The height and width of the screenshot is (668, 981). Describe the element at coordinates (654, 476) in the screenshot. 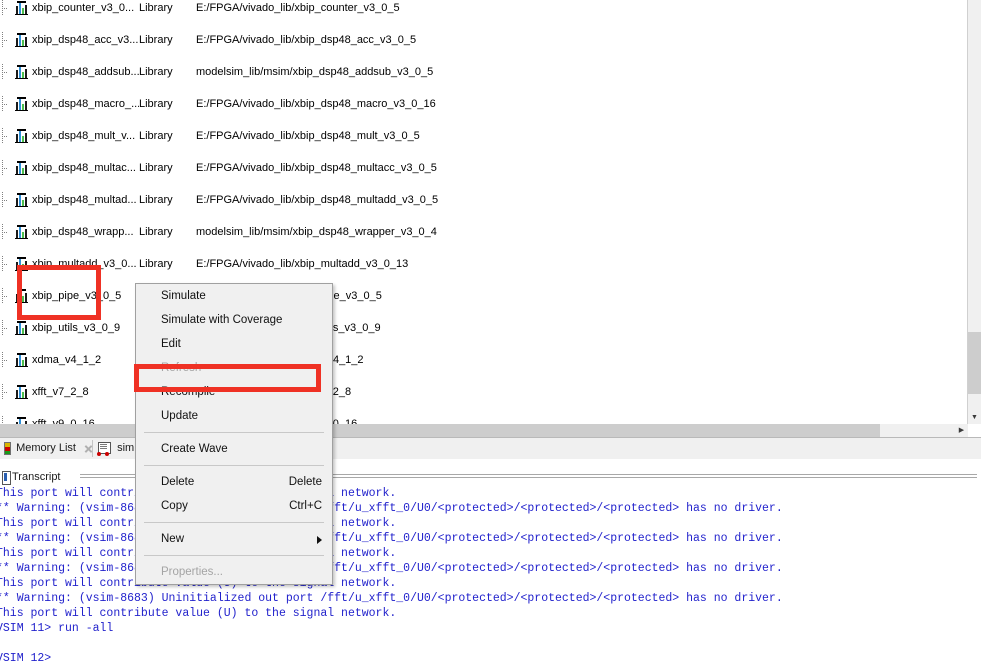

I see `transcript-drag-grip-right` at that location.